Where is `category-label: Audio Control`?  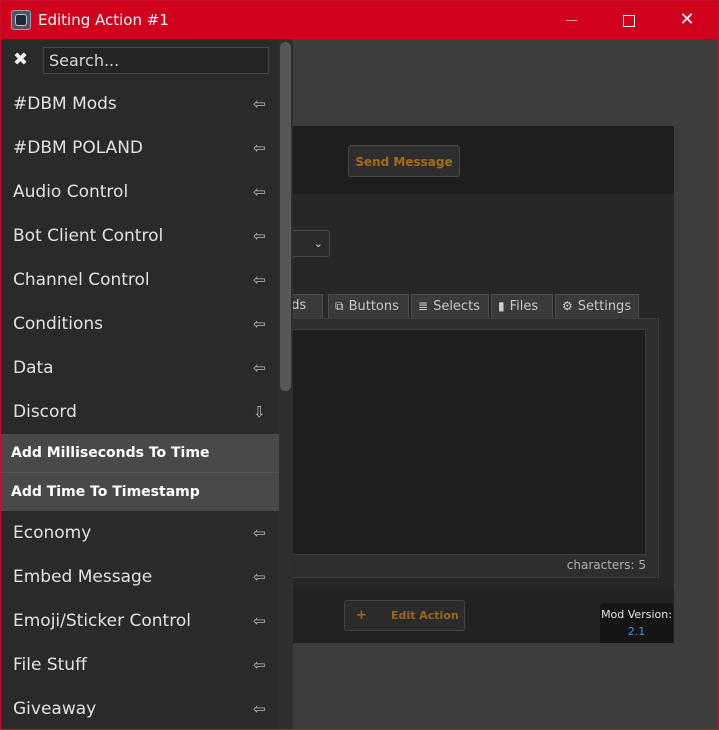
category-label: Audio Control is located at coordinates (71, 192).